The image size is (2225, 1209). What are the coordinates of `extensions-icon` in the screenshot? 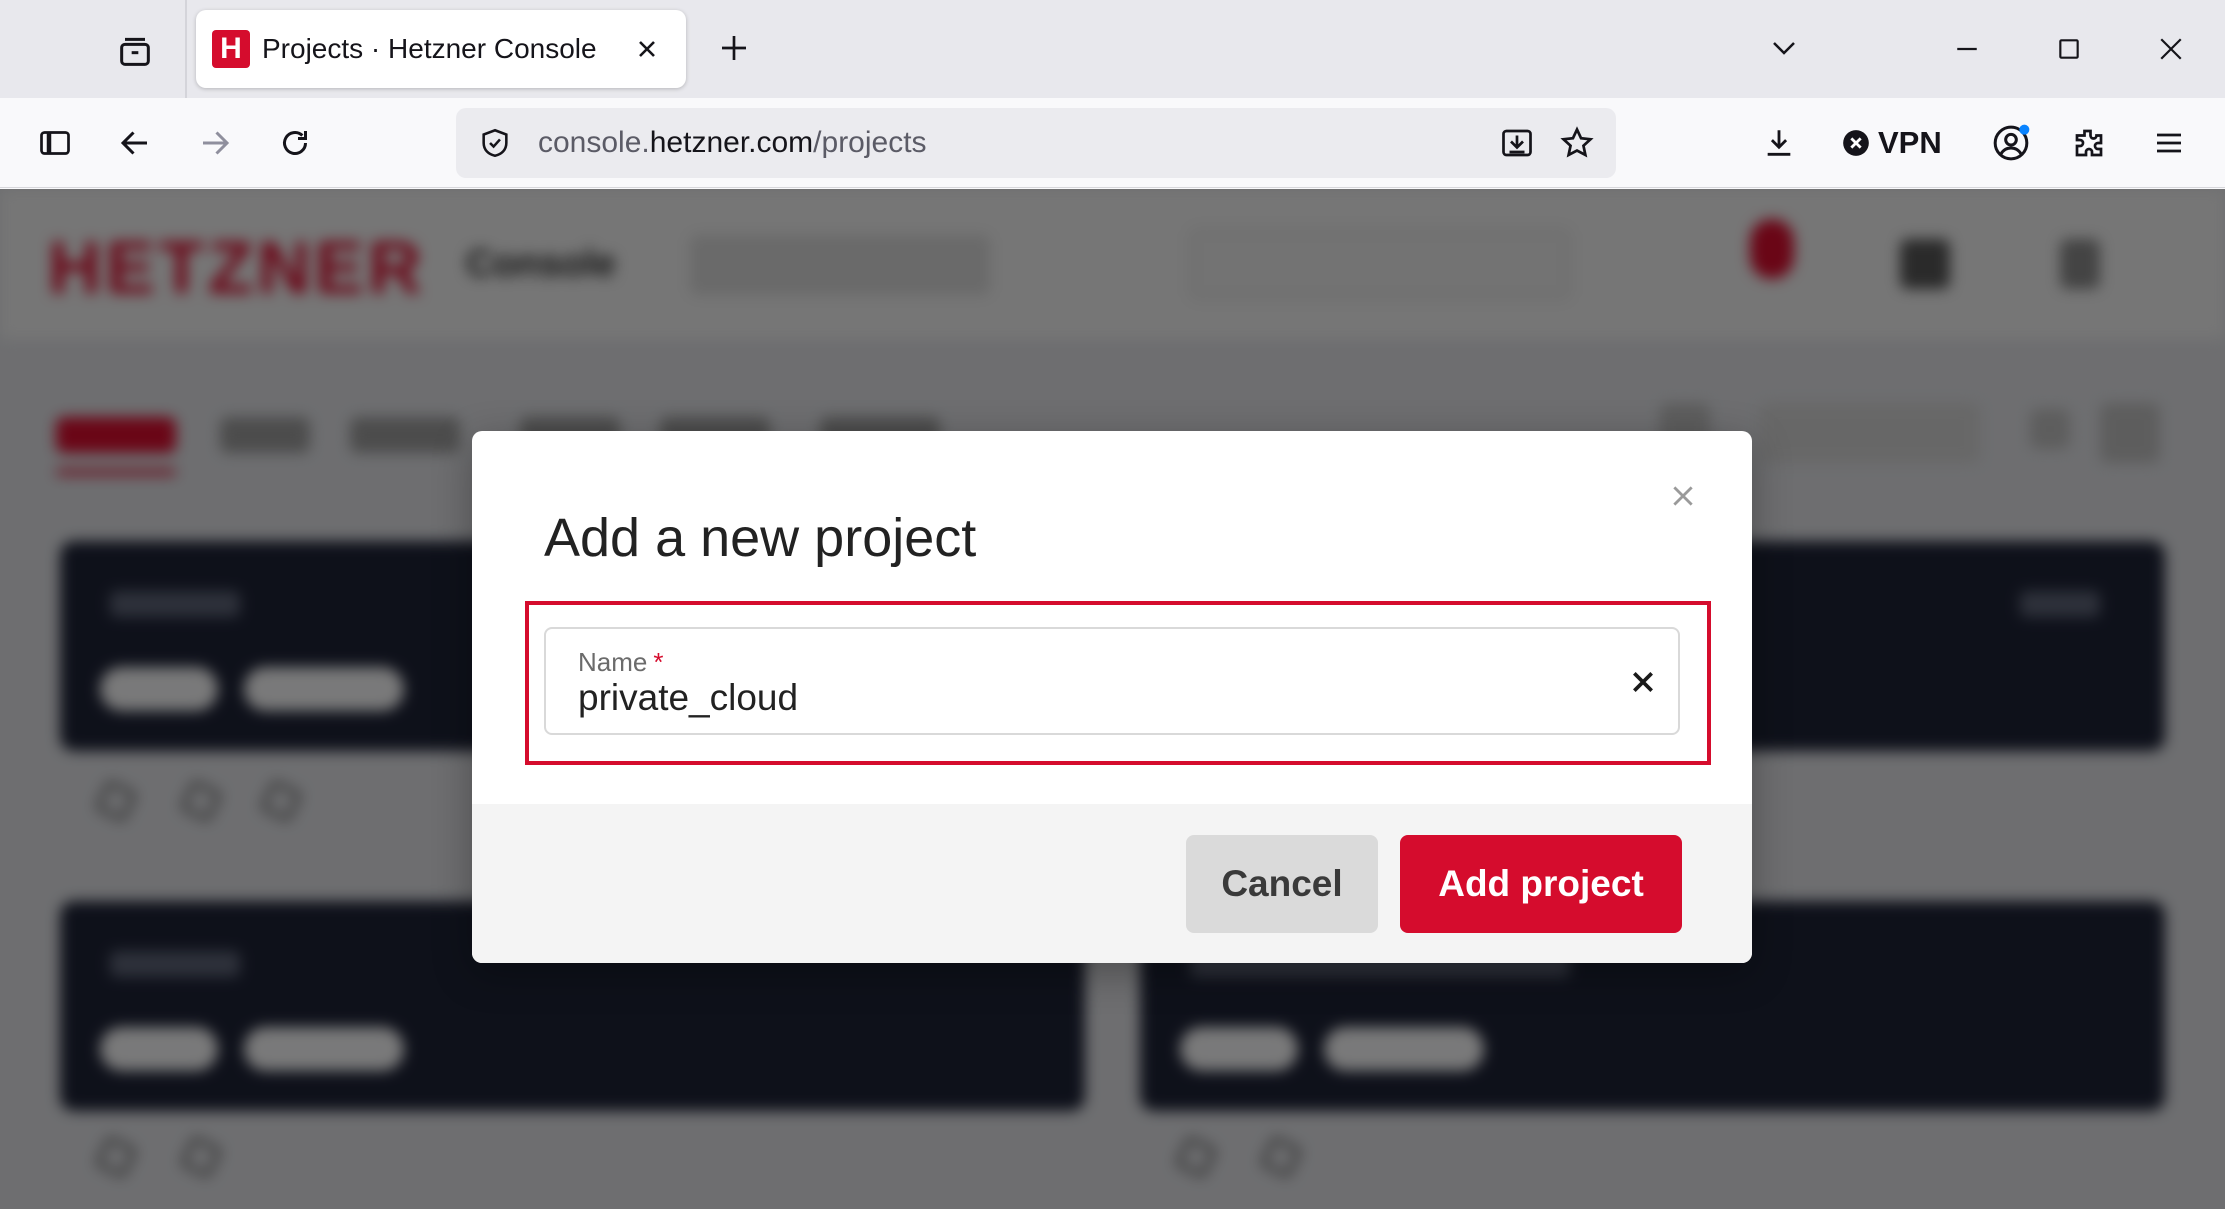 It's located at (2089, 143).